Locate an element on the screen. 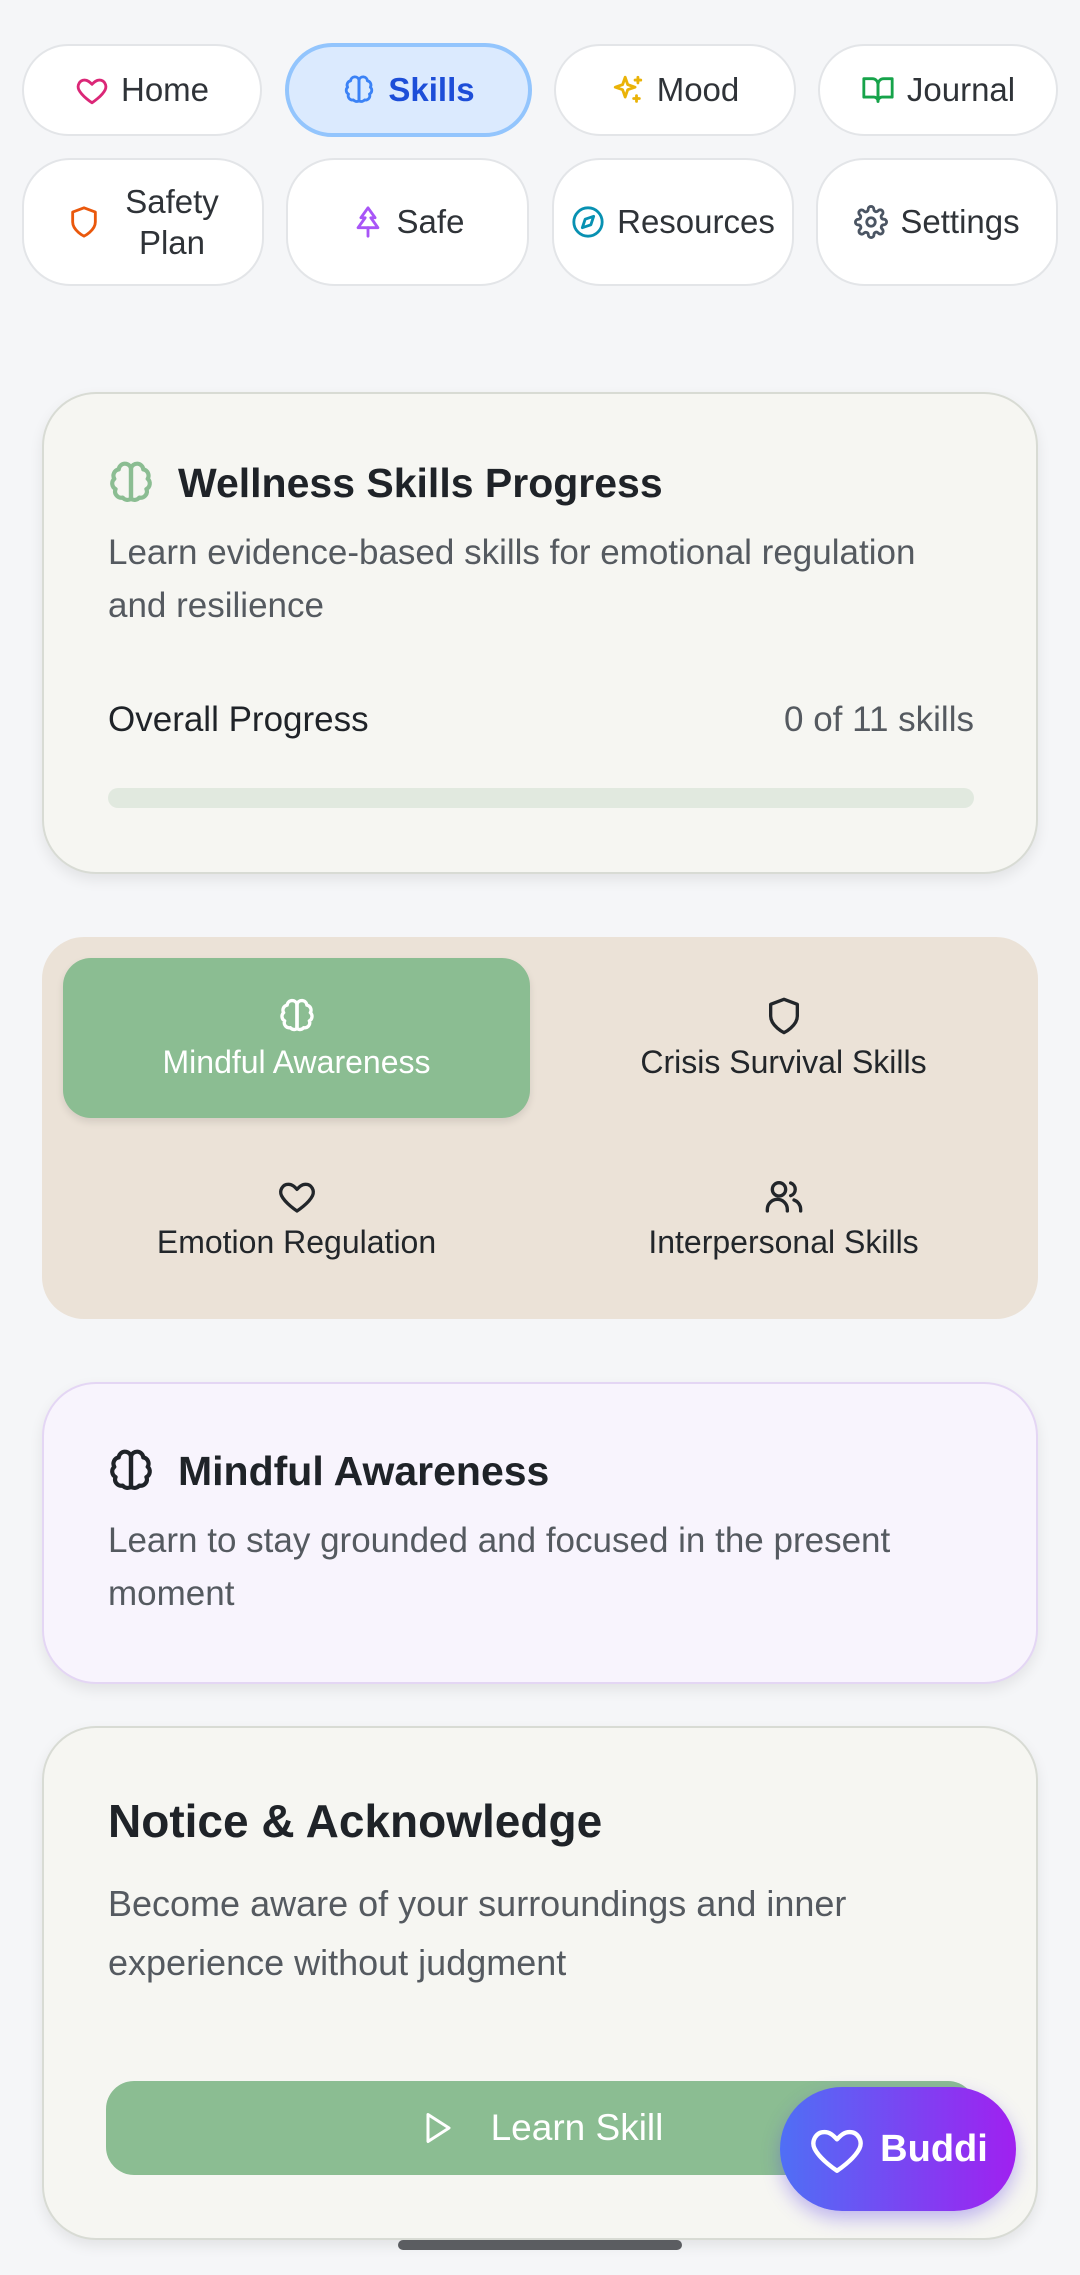  section-card-title: Mindful Awareness is located at coordinates (364, 1470).